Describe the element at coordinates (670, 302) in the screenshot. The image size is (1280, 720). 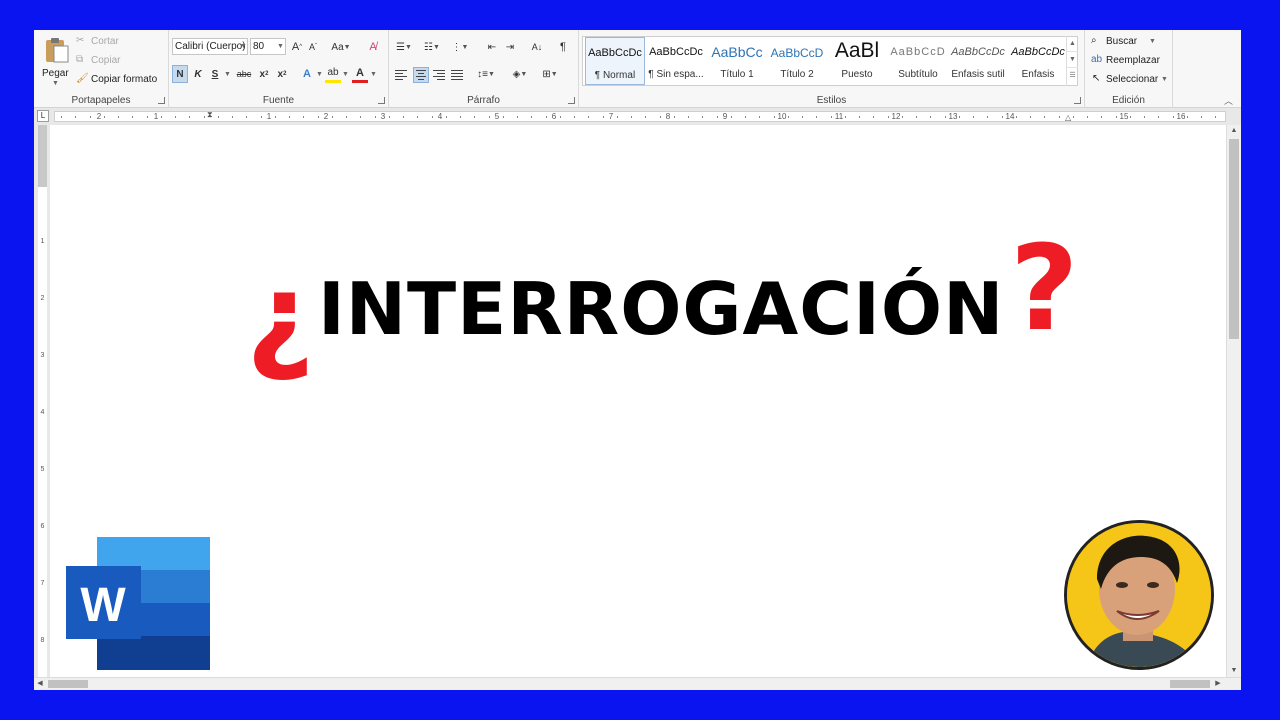
I see `document-headline: ¿ INTERROGACIÓN ?` at that location.